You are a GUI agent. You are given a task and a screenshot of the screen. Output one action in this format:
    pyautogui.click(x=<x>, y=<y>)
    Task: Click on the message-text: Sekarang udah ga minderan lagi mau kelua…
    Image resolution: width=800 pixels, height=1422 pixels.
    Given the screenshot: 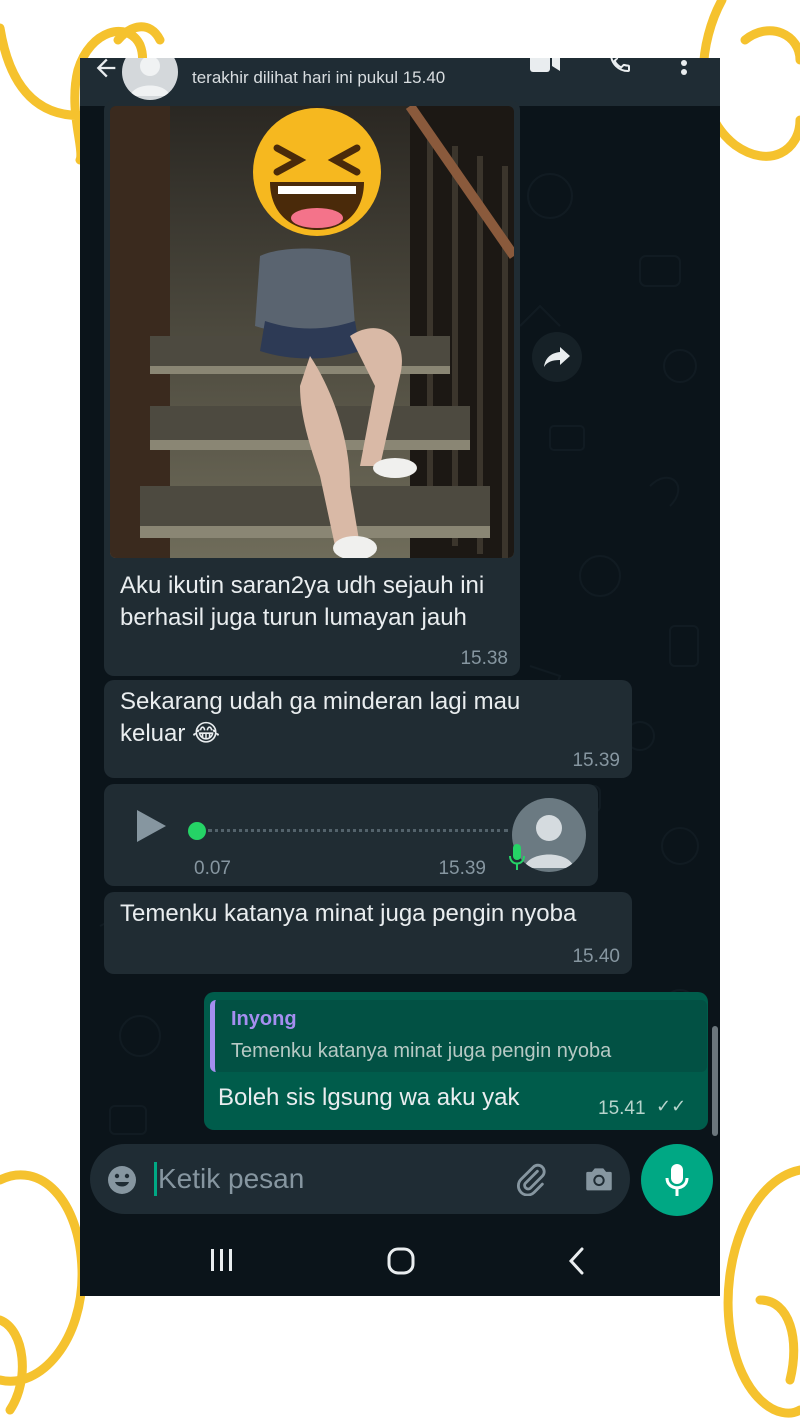 What is the action you would take?
    pyautogui.click(x=320, y=717)
    